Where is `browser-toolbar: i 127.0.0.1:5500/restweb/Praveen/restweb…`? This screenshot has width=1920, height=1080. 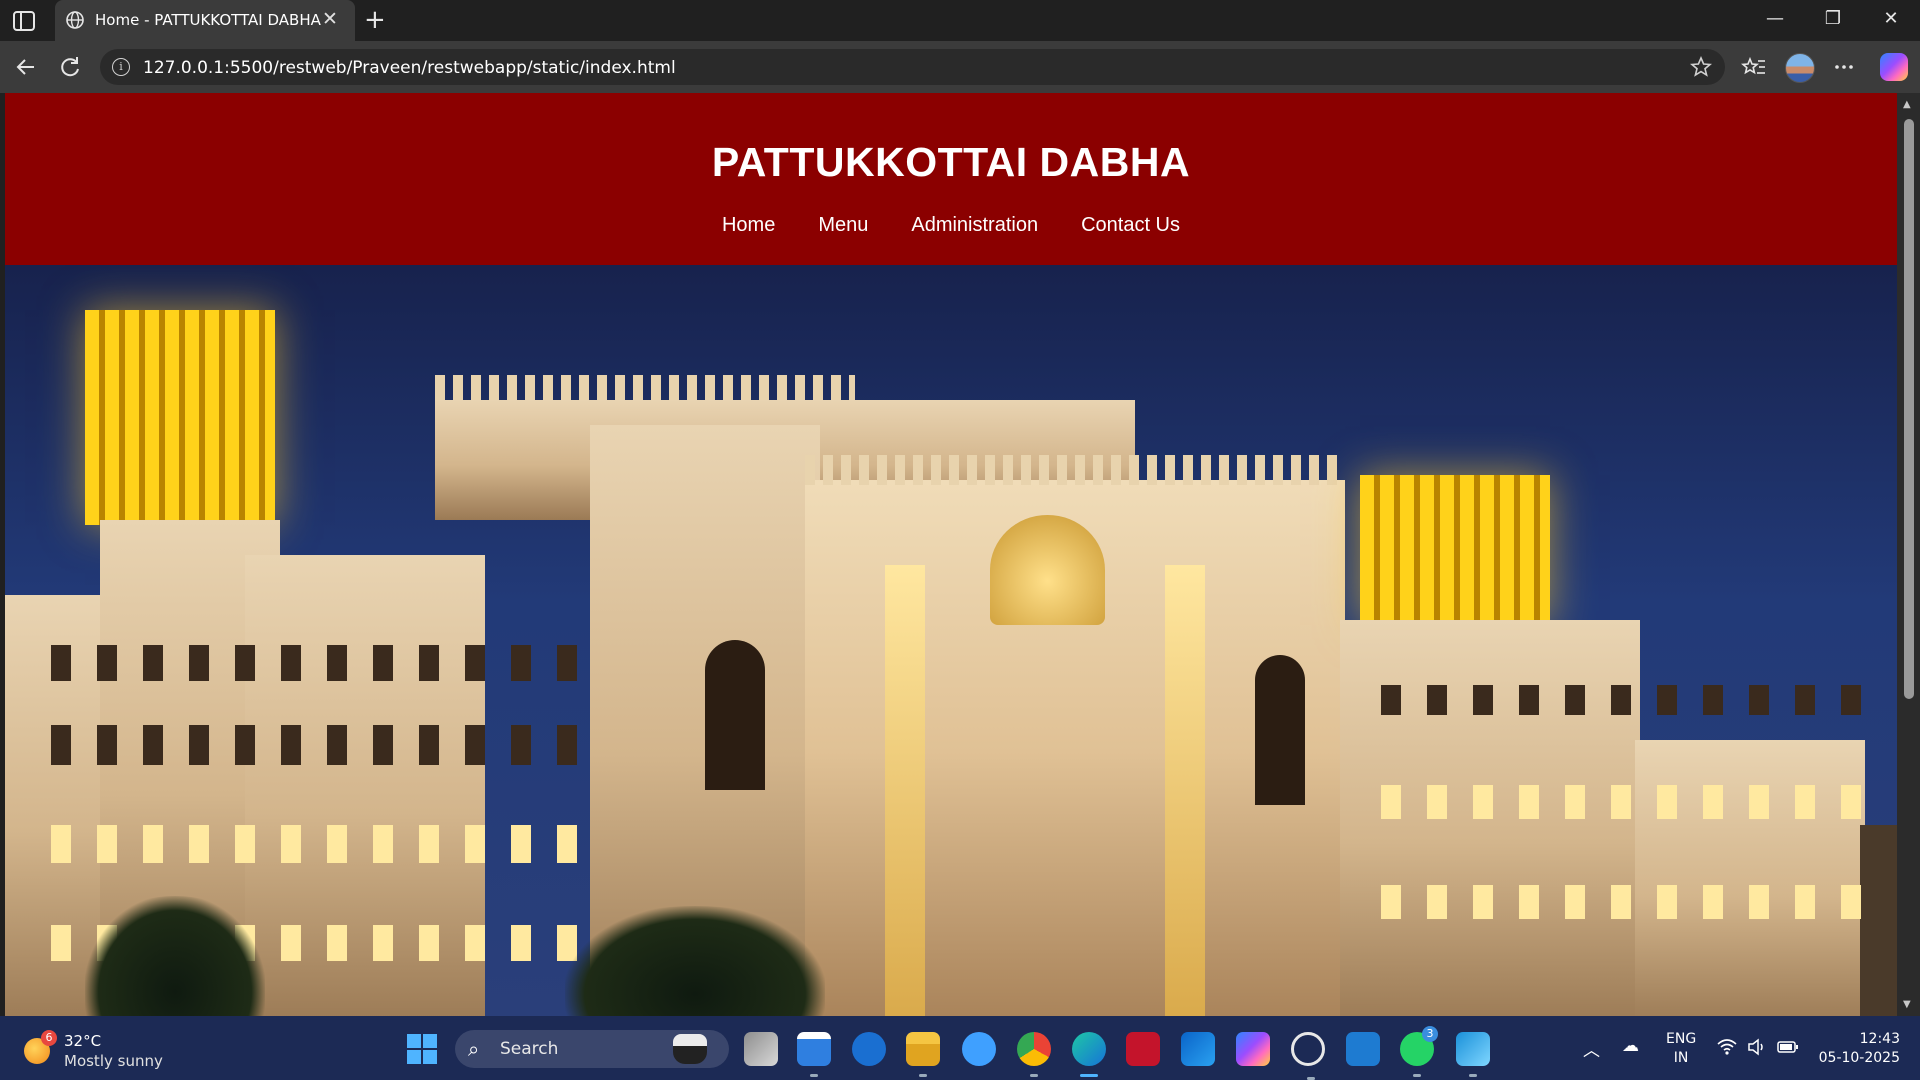 browser-toolbar: i 127.0.0.1:5500/restweb/Praveen/restweb… is located at coordinates (960, 67).